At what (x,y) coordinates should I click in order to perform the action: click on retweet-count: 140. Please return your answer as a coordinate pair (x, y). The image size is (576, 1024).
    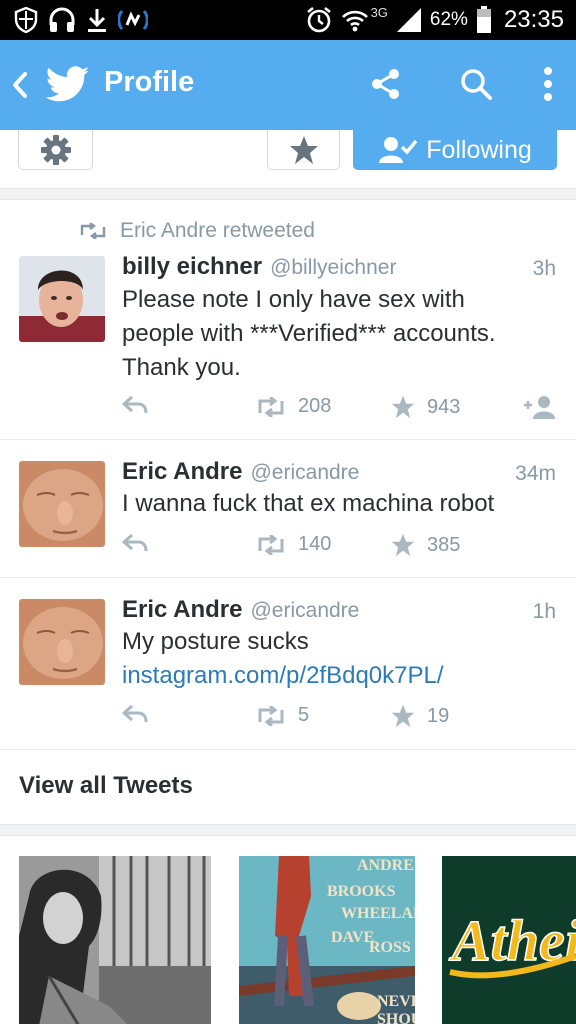
    Looking at the image, I should click on (315, 544).